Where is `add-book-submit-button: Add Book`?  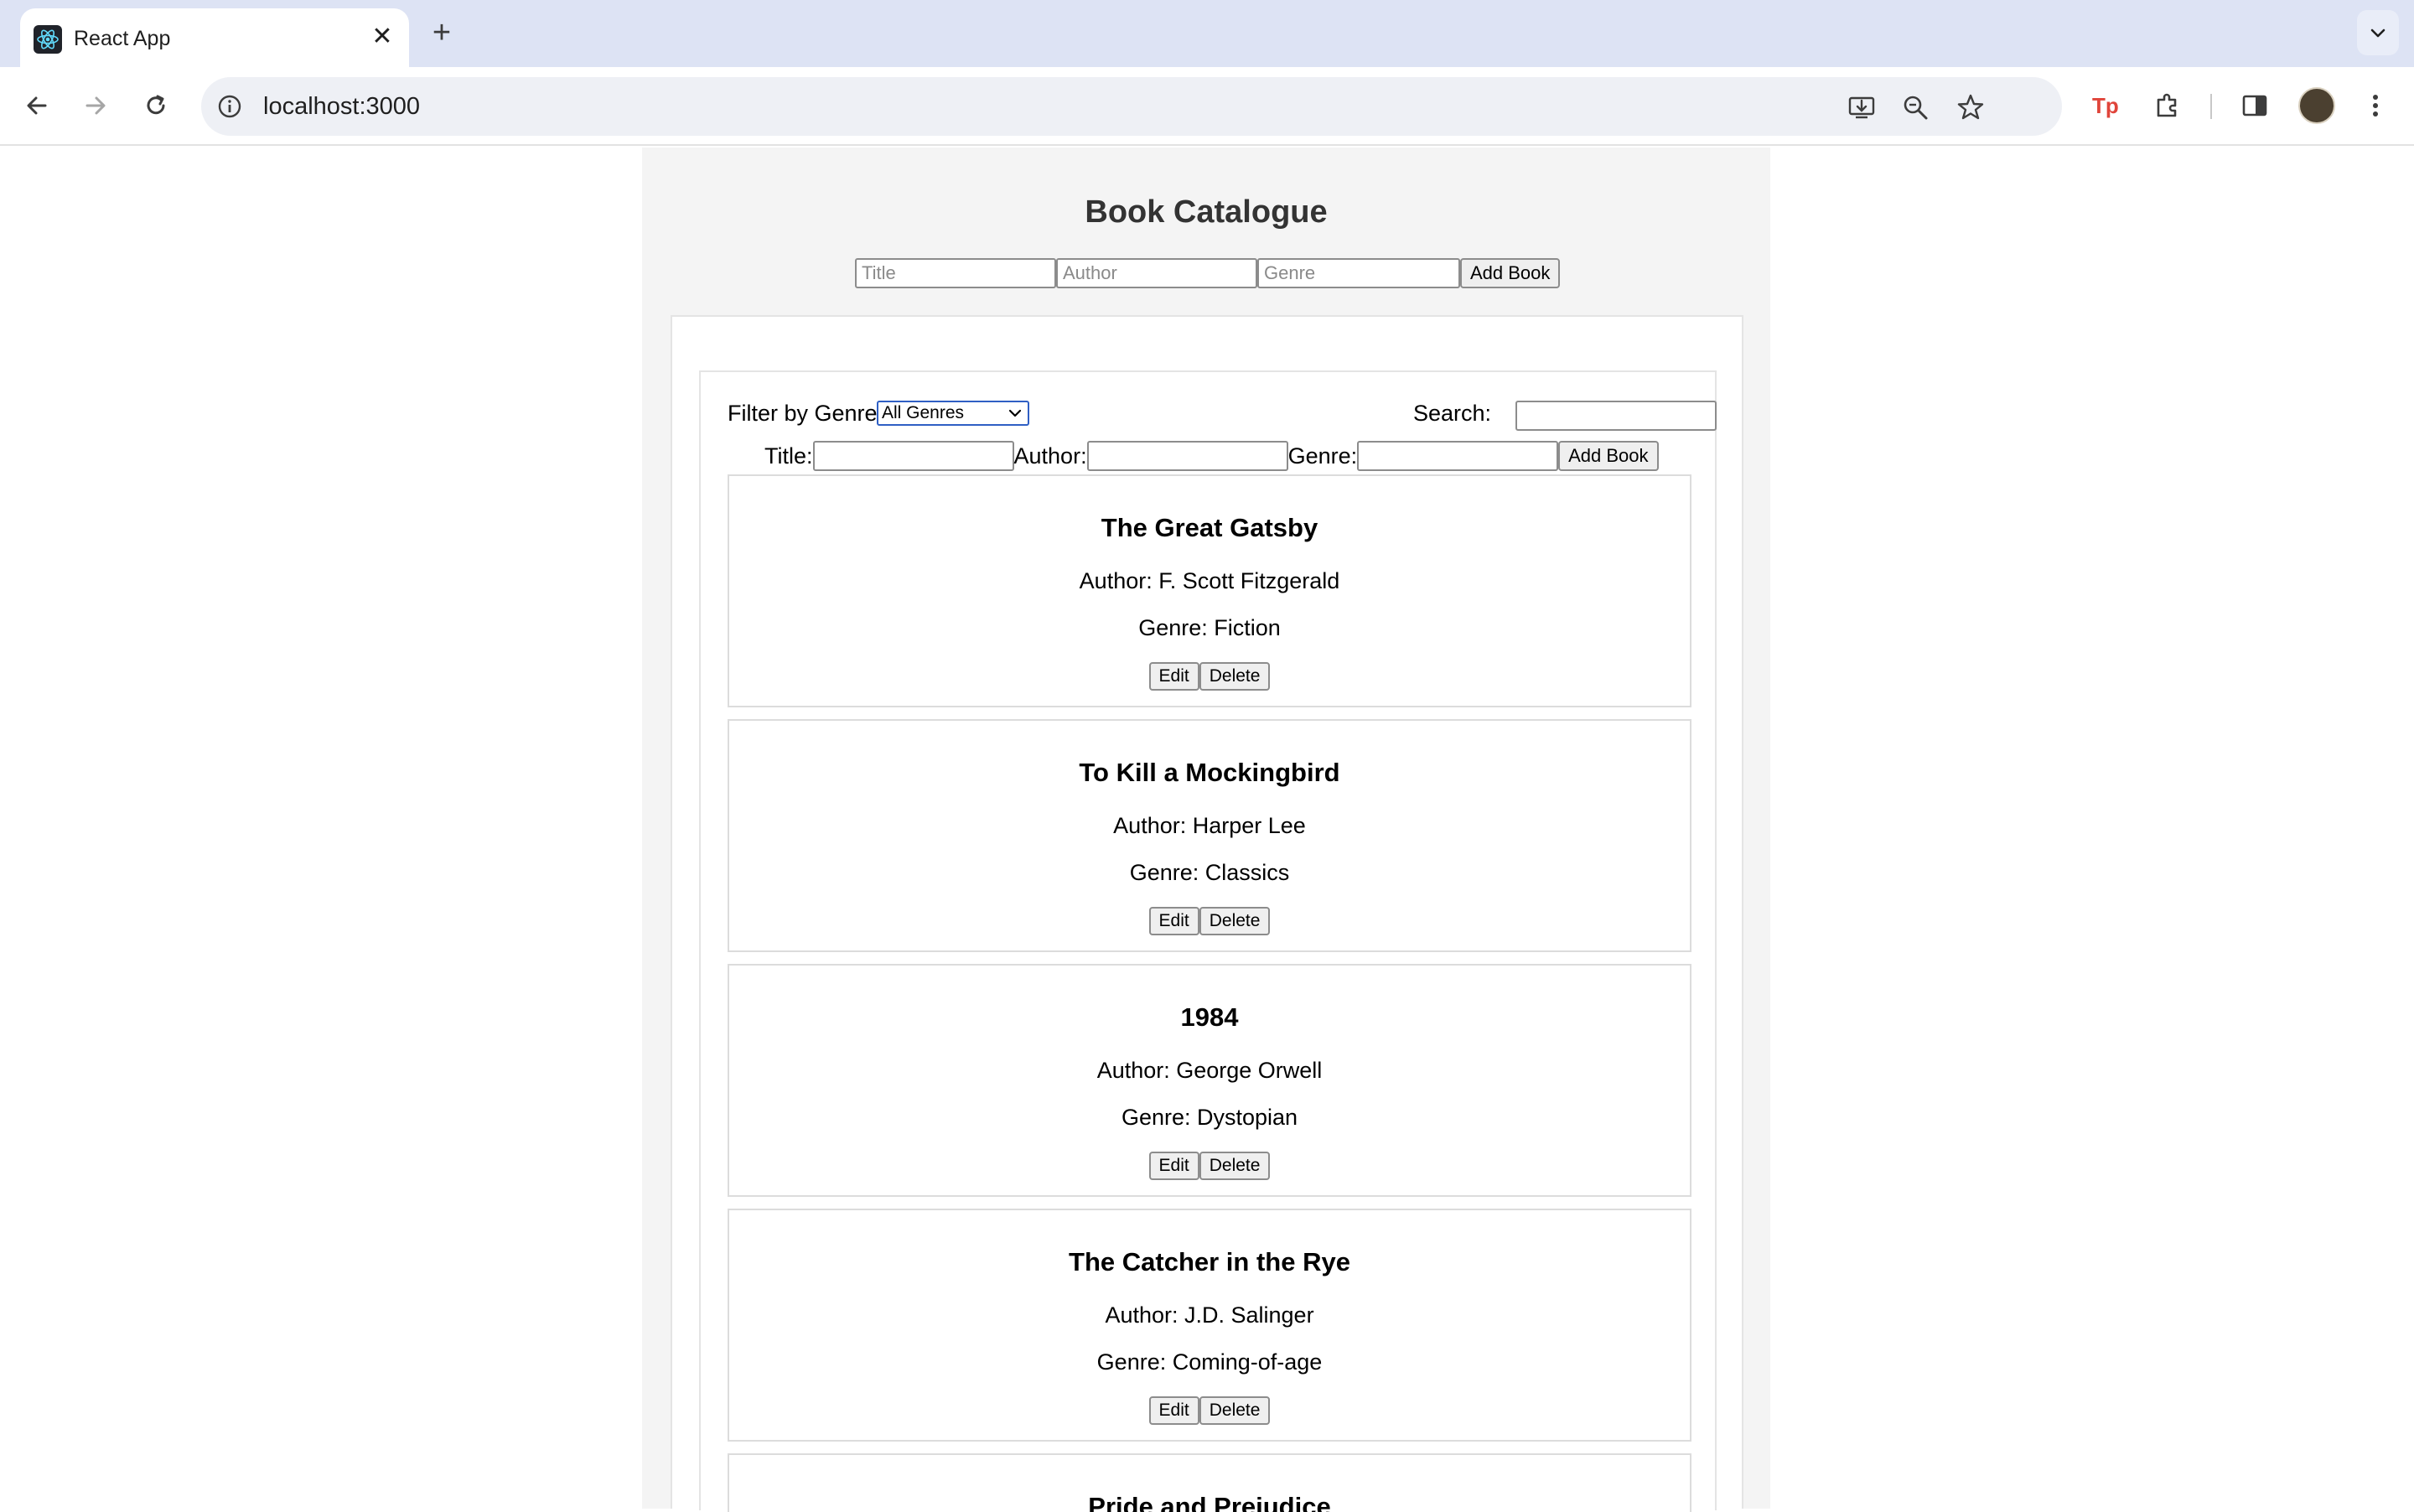
add-book-submit-button: Add Book is located at coordinates (1609, 456).